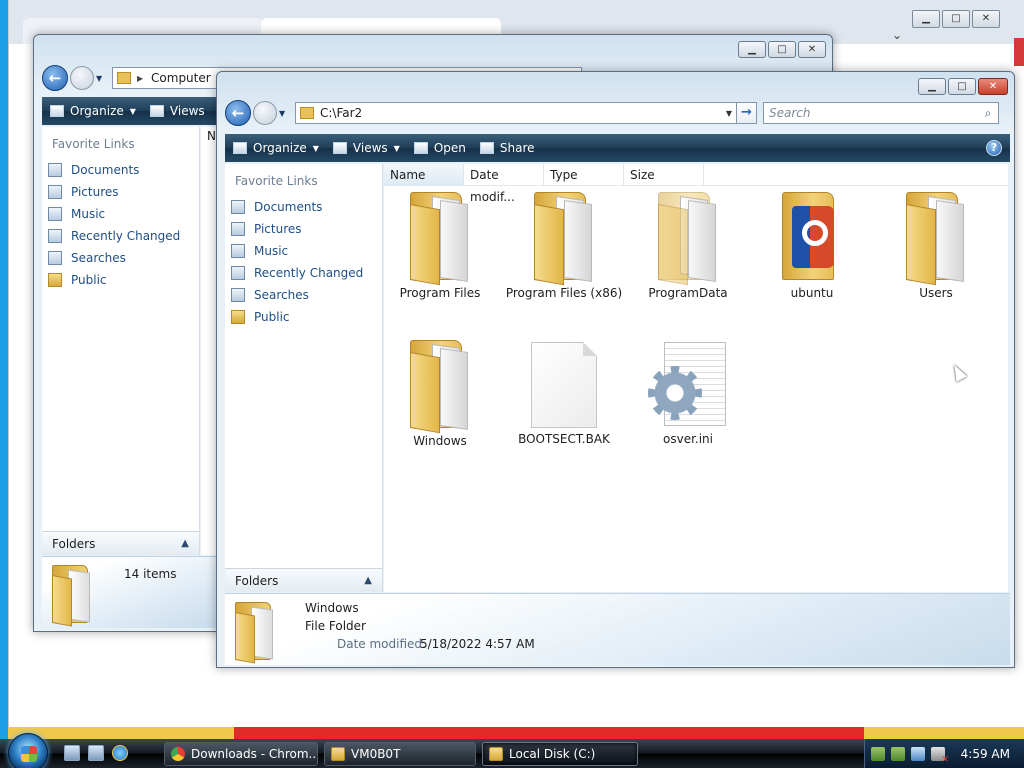  I want to click on browser-maximize-button: □, so click(956, 19).